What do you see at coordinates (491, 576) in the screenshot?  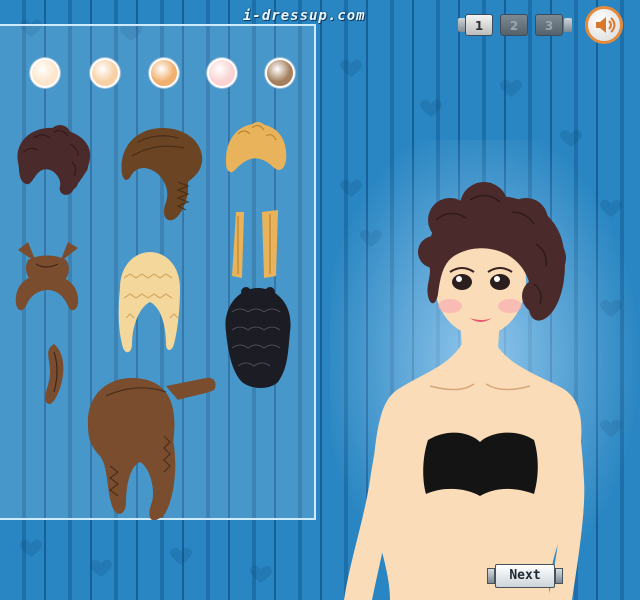 I see `next-button-left-cap` at bounding box center [491, 576].